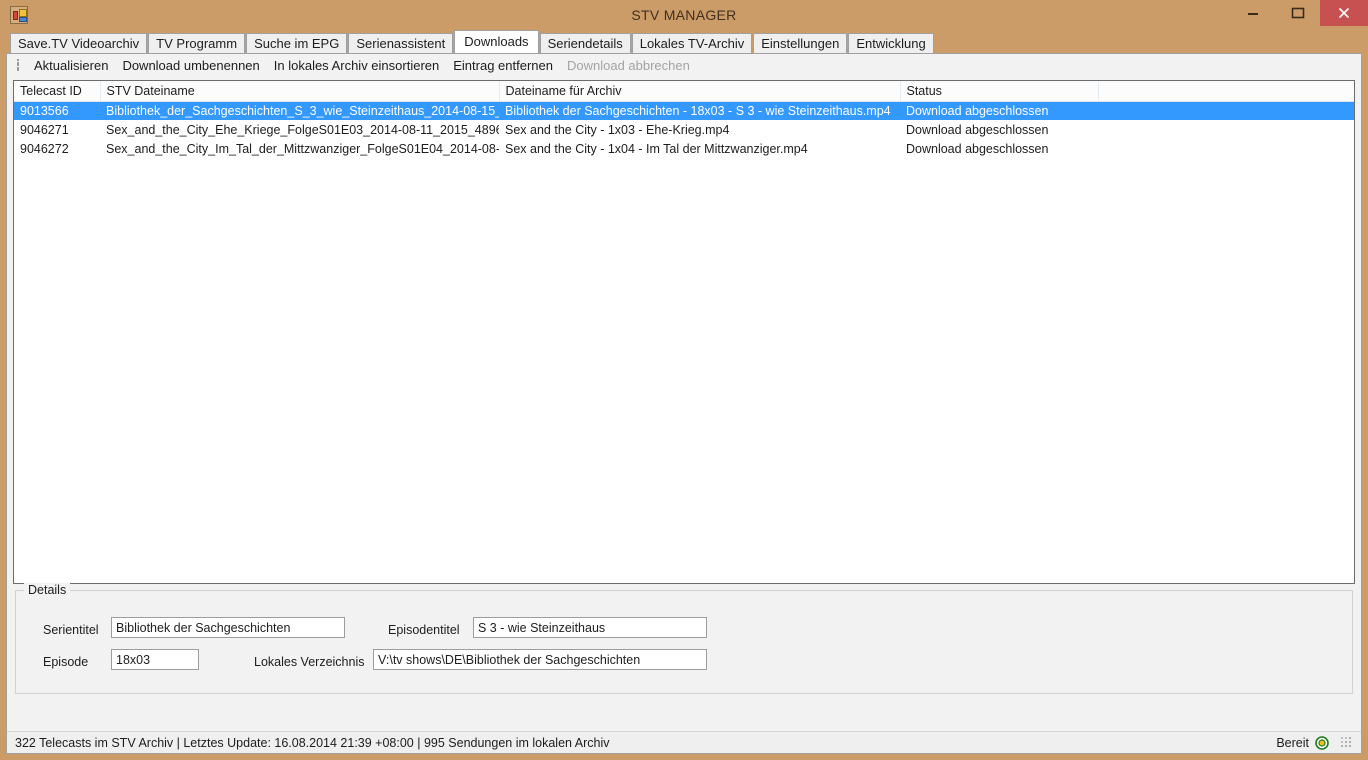 The height and width of the screenshot is (760, 1368). I want to click on toolbar-in-lokales-archiv: In lokales Archiv einsortieren, so click(356, 65).